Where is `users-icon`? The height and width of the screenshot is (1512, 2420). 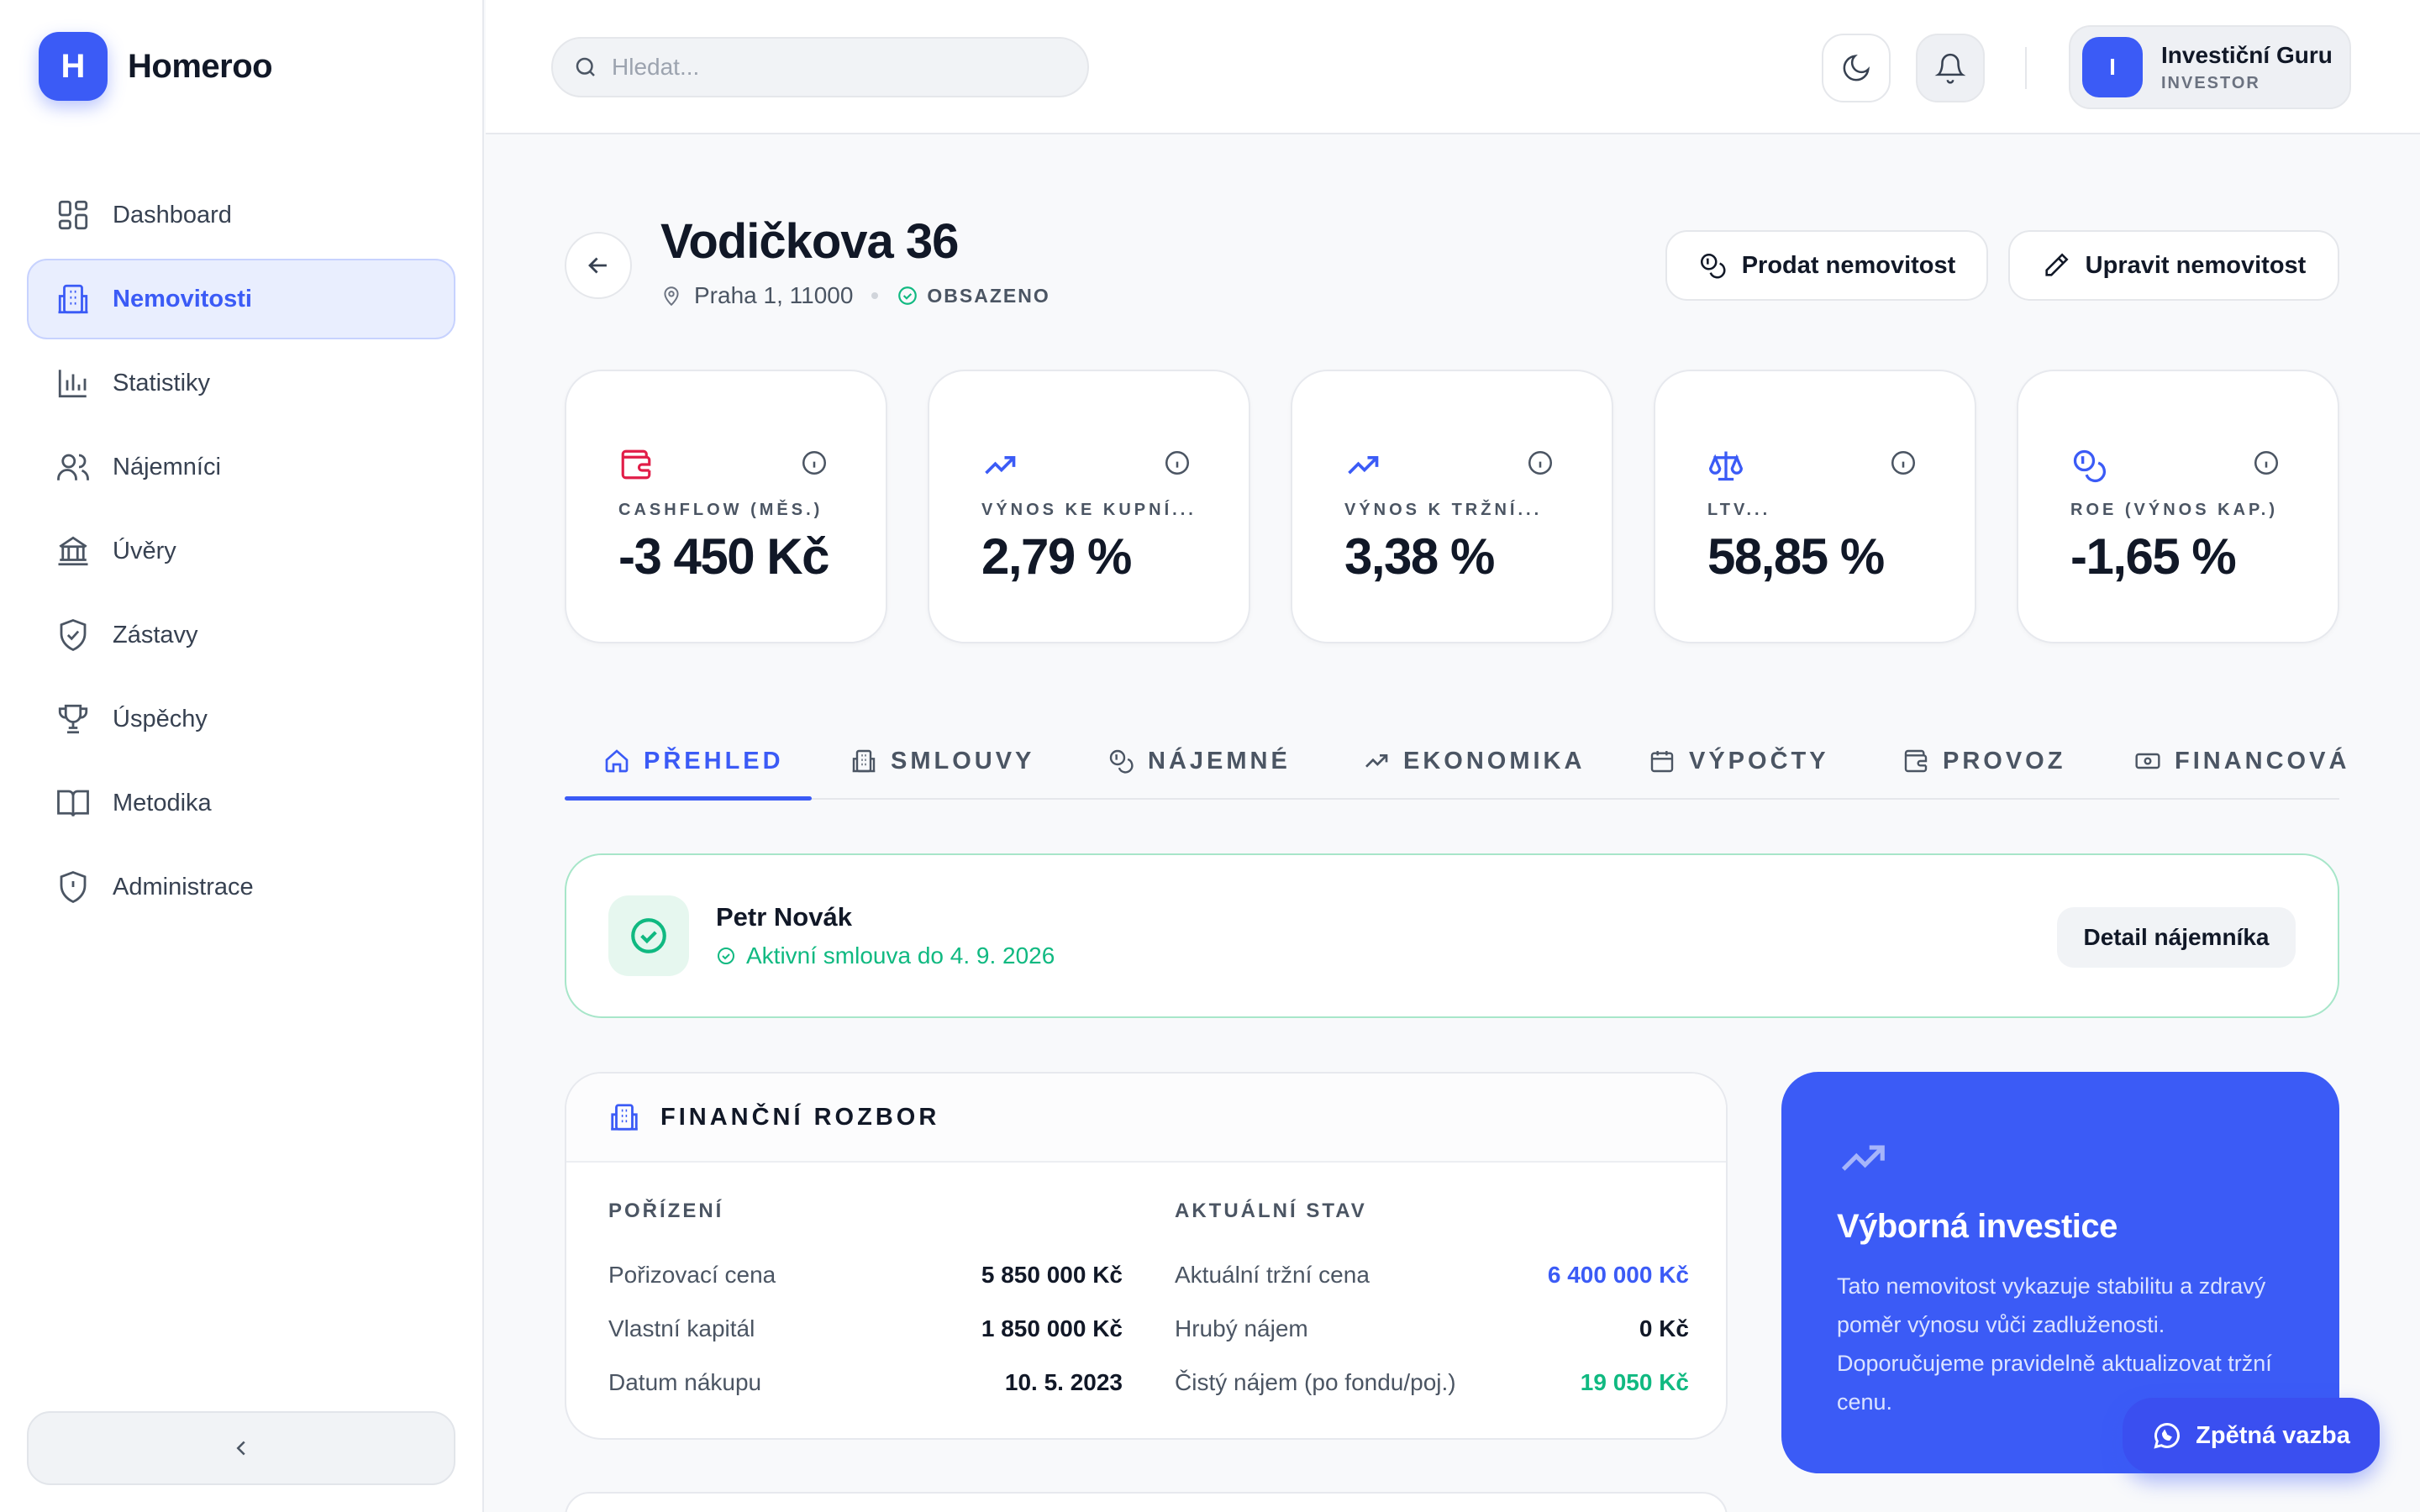
users-icon is located at coordinates (73, 467).